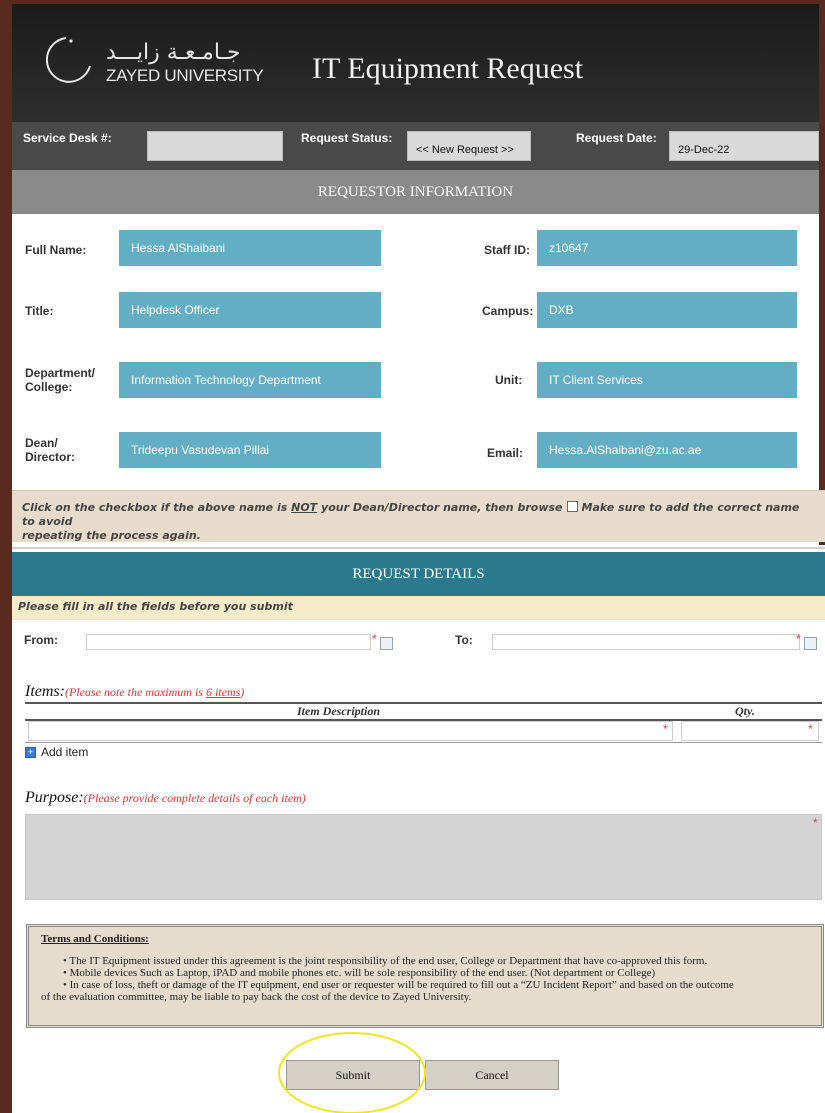  Describe the element at coordinates (822, 272) in the screenshot. I see `frame-right-border` at that location.